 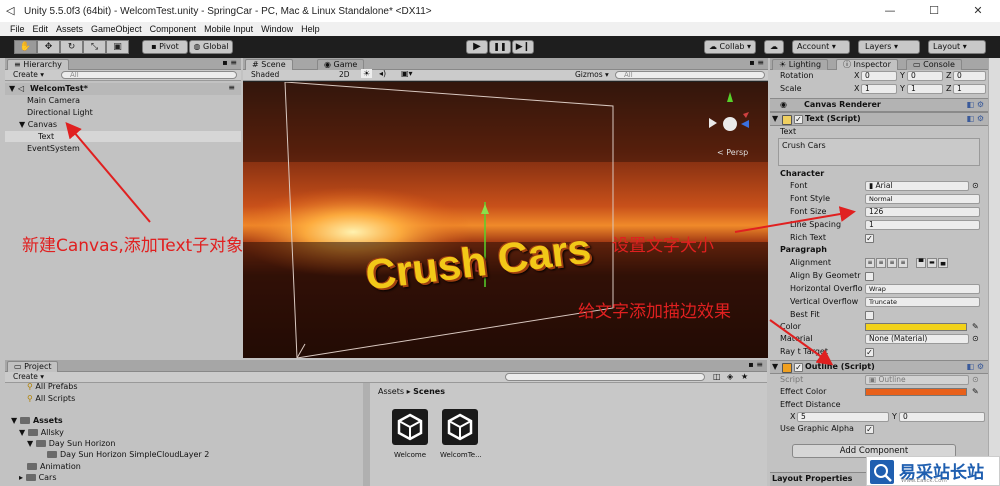 What do you see at coordinates (38, 64) in the screenshot?
I see `tab-hierarchy: ≡ Hierarchy` at bounding box center [38, 64].